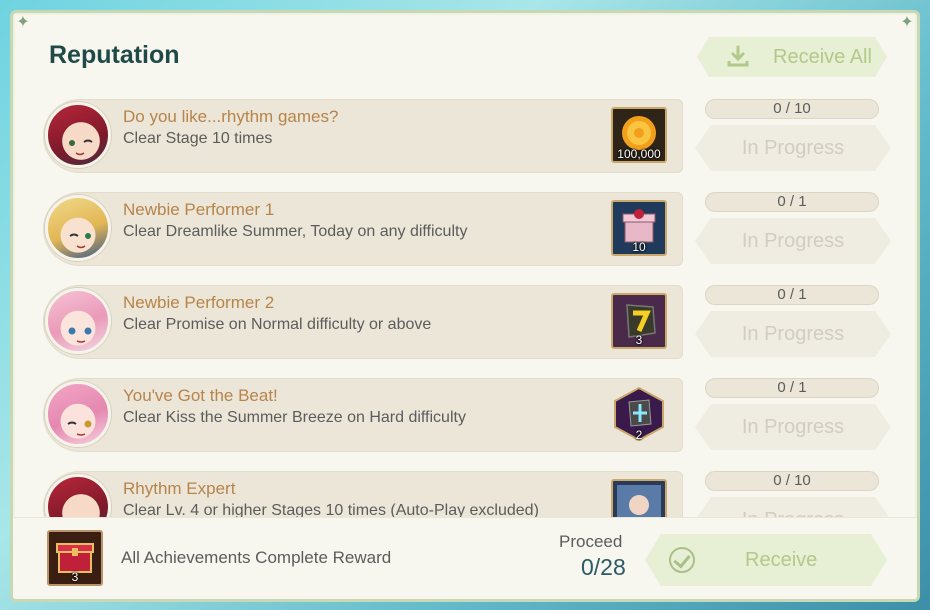  What do you see at coordinates (199, 302) in the screenshot?
I see `achievement-title: Newbie Performer 2` at bounding box center [199, 302].